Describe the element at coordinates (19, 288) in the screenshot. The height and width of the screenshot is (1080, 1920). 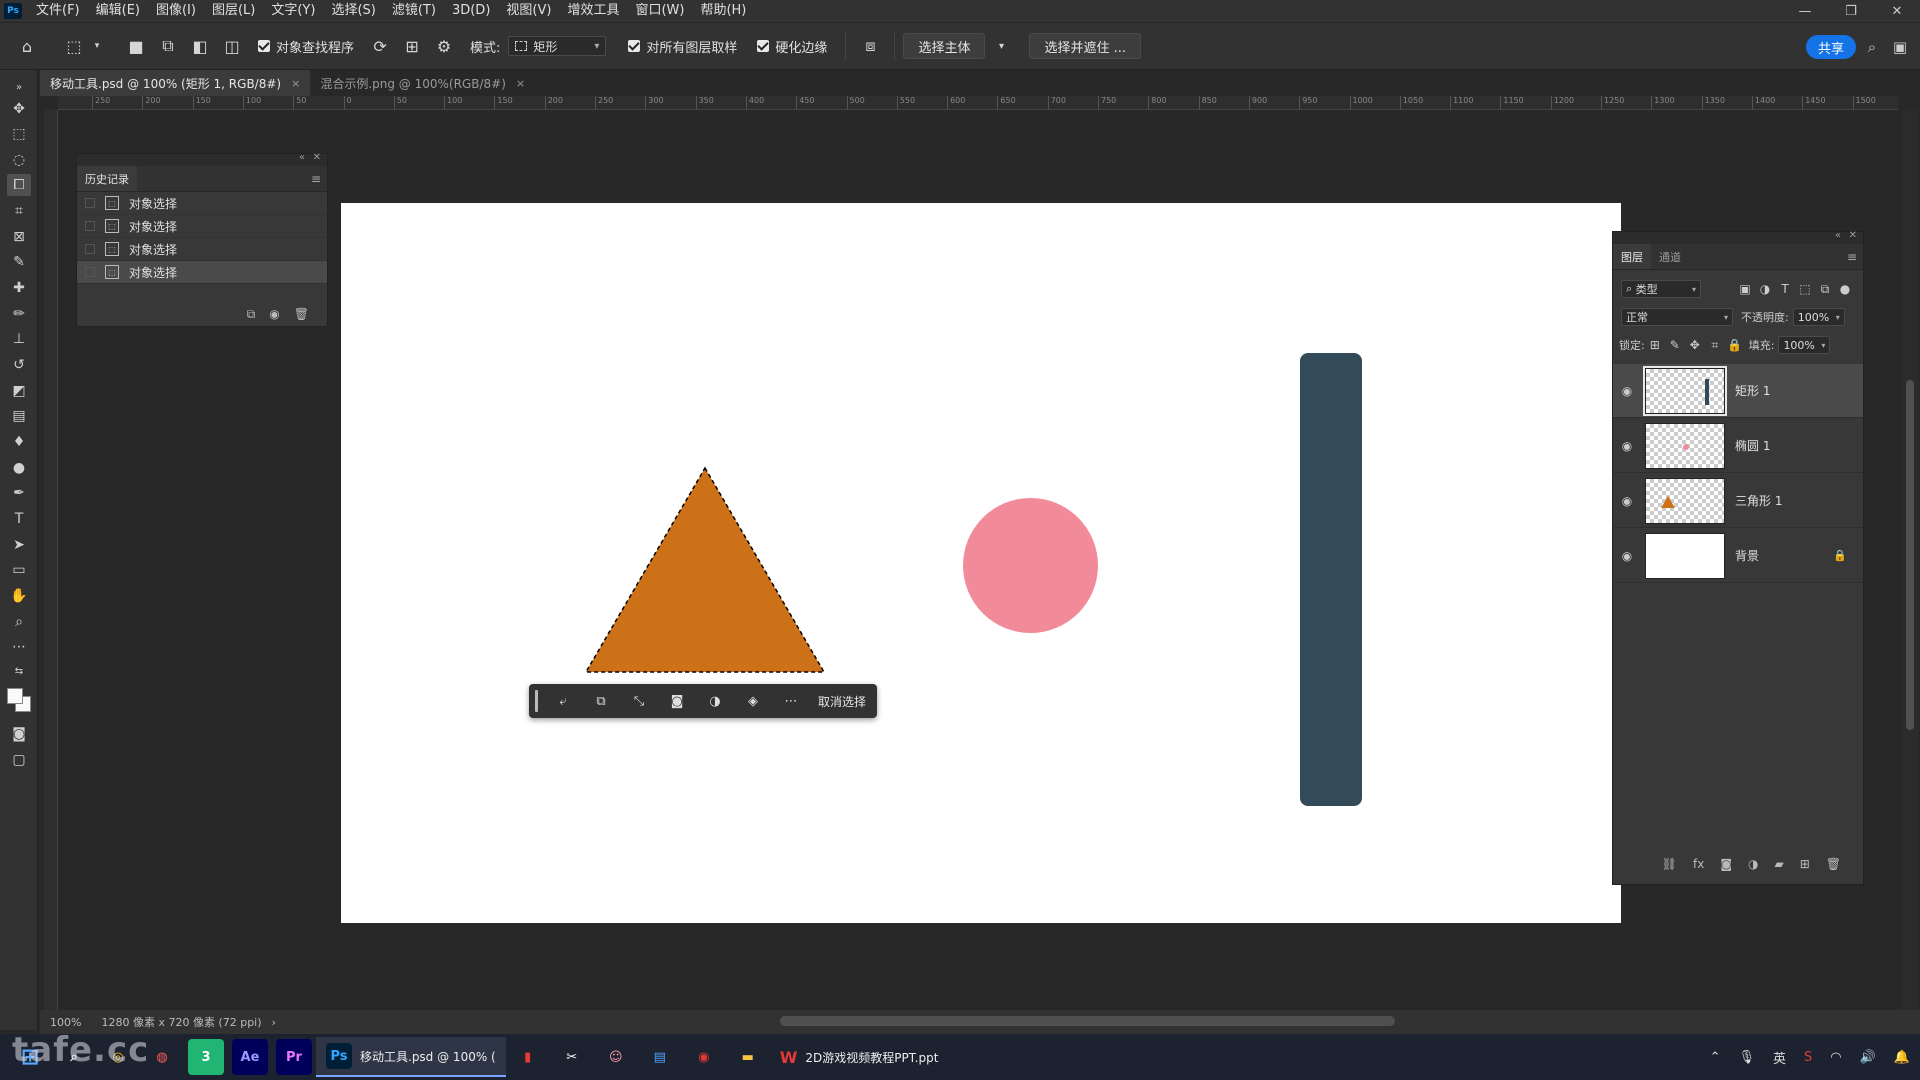
I see `healing-brush-tool-icon: ✚` at that location.